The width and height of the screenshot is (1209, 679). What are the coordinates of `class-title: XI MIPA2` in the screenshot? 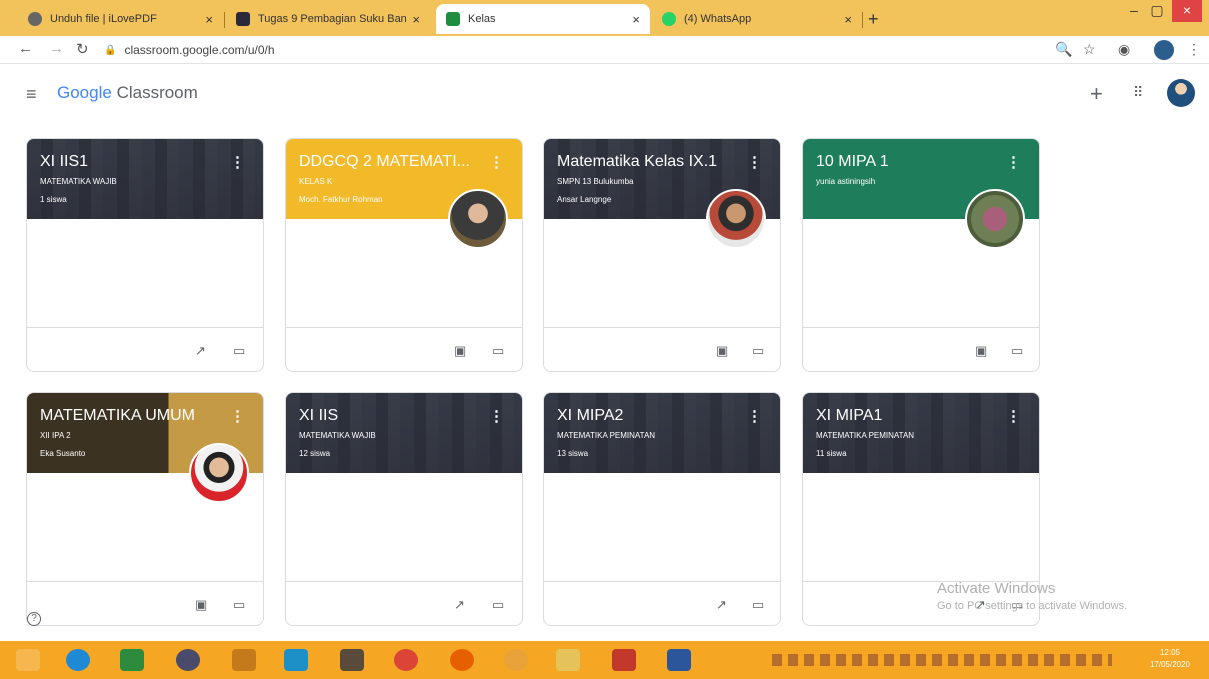 It's located at (652, 416).